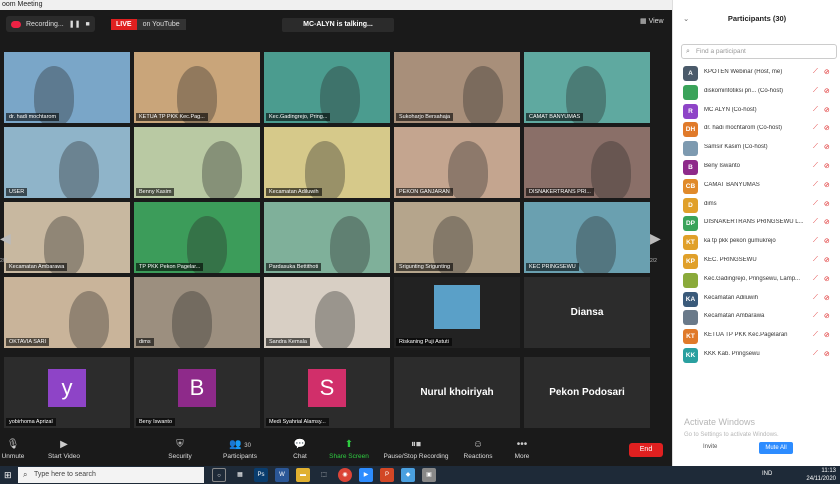  I want to click on start-video-button: ▶ Start Video, so click(64, 449).